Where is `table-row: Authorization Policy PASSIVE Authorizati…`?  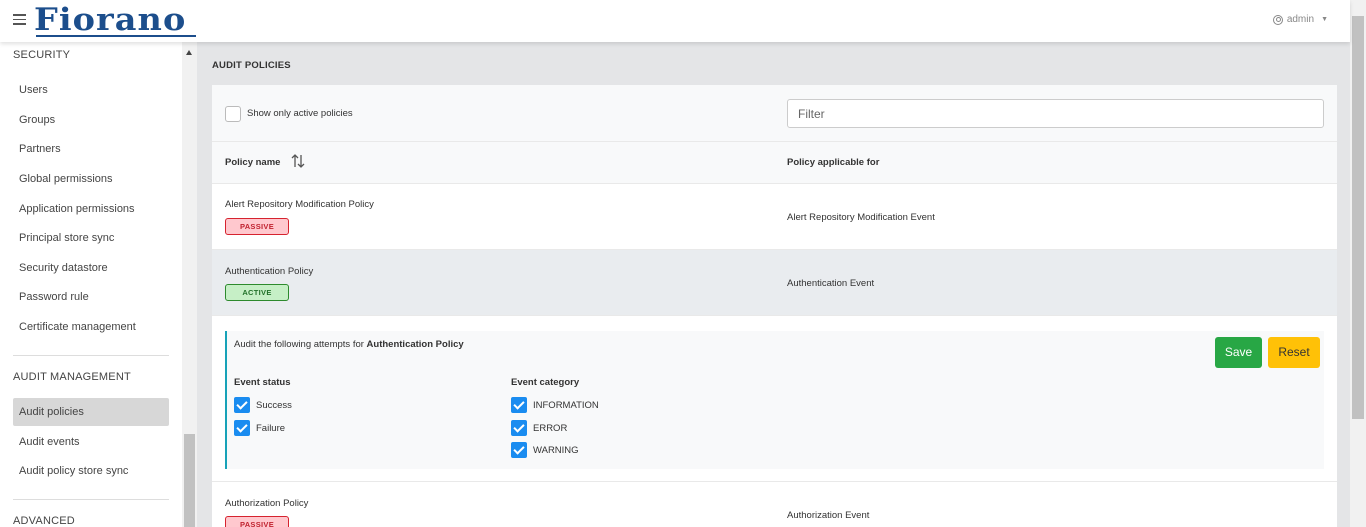 table-row: Authorization Policy PASSIVE Authorizati… is located at coordinates (774, 504).